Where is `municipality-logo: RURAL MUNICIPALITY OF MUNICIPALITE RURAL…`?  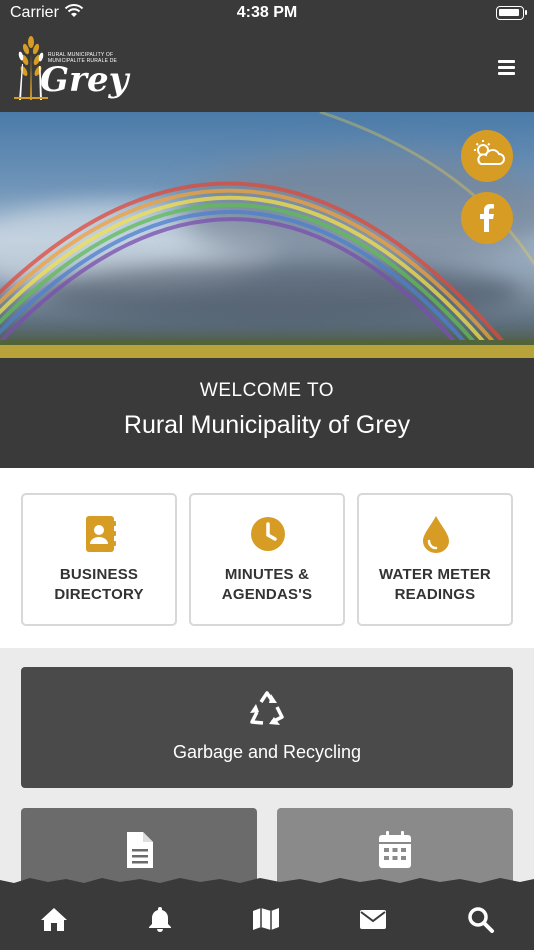
municipality-logo: RURAL MUNICIPALITY OF MUNICIPALITE RURAL… is located at coordinates (71, 68).